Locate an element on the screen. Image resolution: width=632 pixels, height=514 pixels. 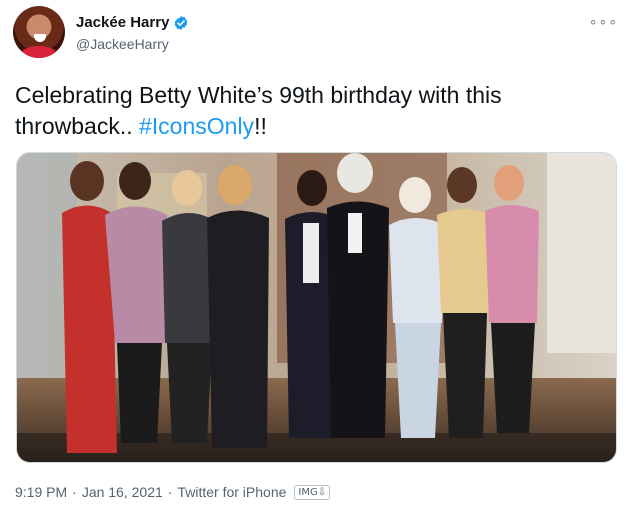
tweet-text-suffix: !! is located at coordinates (260, 126).